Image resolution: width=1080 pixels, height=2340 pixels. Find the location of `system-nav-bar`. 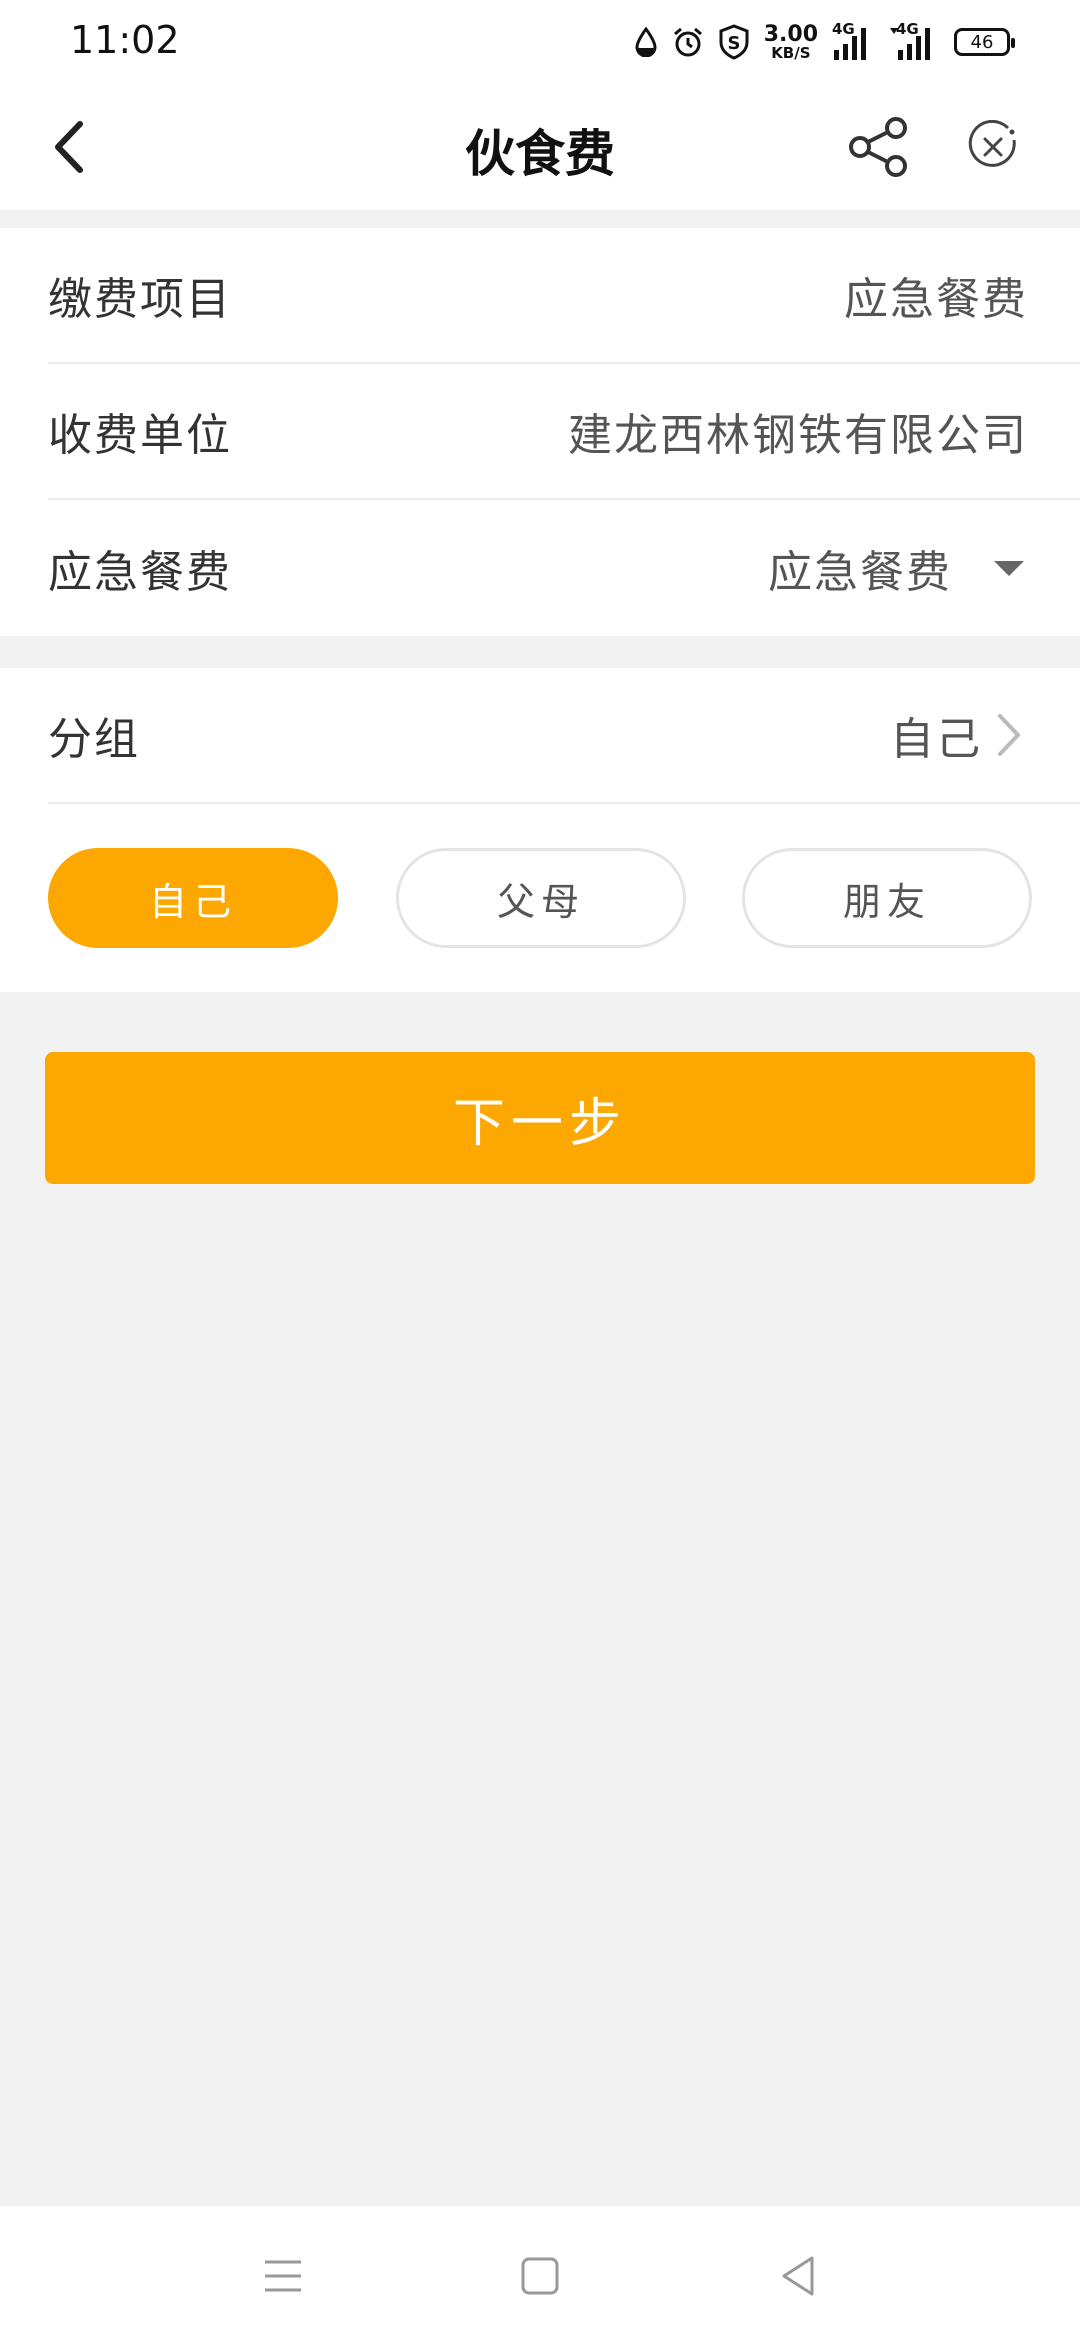

system-nav-bar is located at coordinates (540, 2273).